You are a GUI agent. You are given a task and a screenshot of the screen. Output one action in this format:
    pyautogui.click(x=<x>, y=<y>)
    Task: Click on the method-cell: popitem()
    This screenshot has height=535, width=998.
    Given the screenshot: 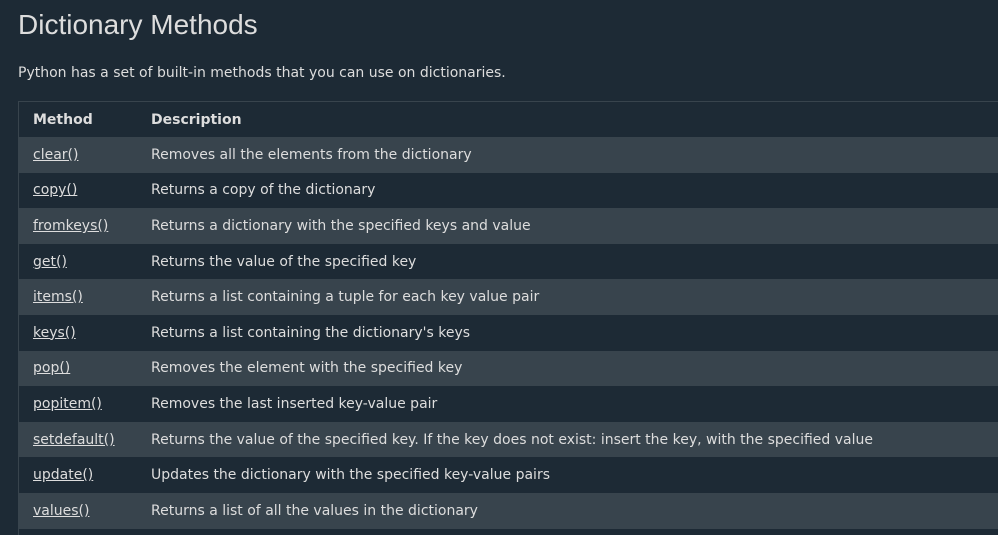 What is the action you would take?
    pyautogui.click(x=78, y=404)
    